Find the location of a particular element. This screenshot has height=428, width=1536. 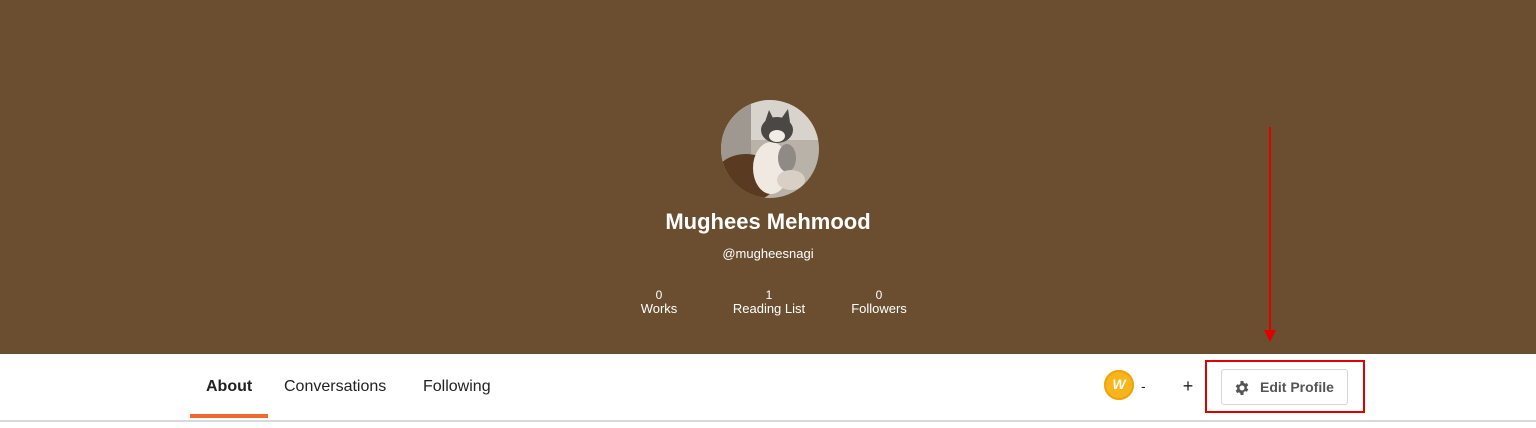

tab-about: About is located at coordinates (229, 387).